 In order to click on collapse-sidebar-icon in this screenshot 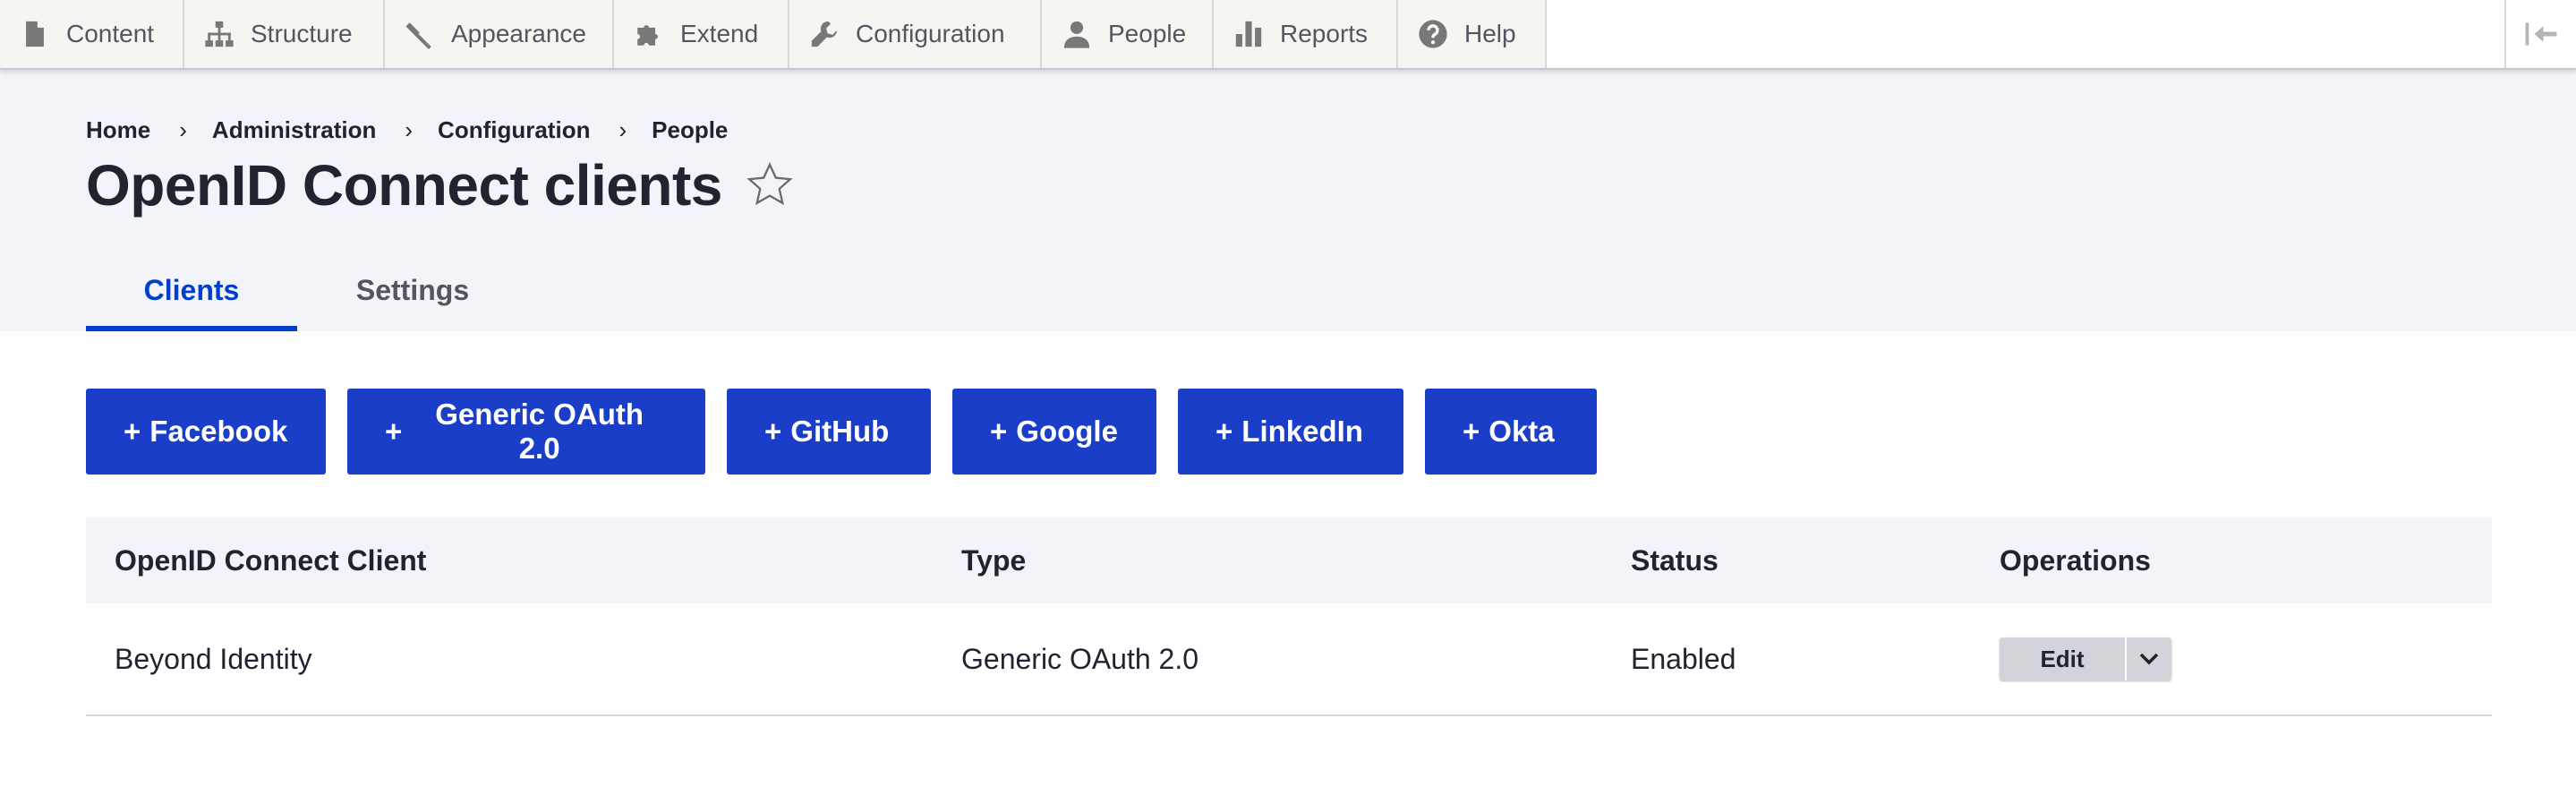, I will do `click(2541, 34)`.